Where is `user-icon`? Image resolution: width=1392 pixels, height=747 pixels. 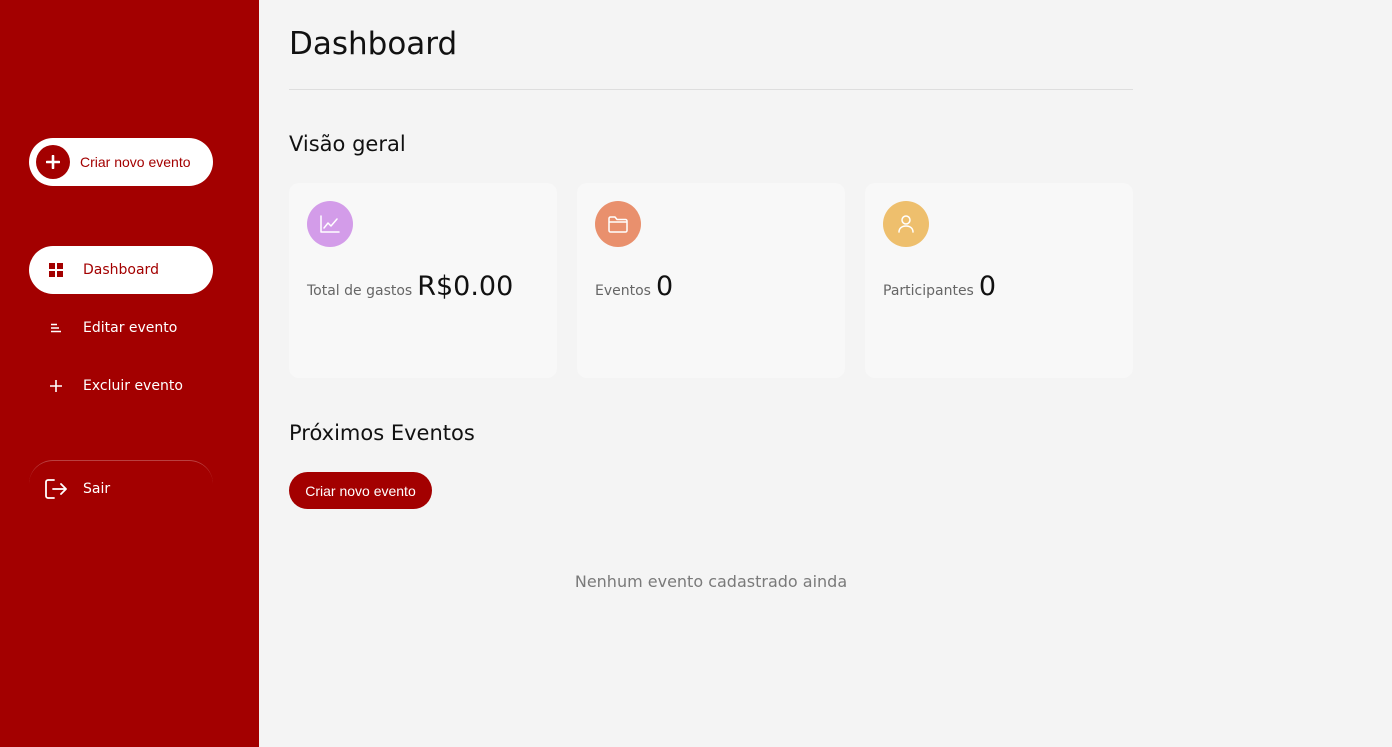 user-icon is located at coordinates (906, 224).